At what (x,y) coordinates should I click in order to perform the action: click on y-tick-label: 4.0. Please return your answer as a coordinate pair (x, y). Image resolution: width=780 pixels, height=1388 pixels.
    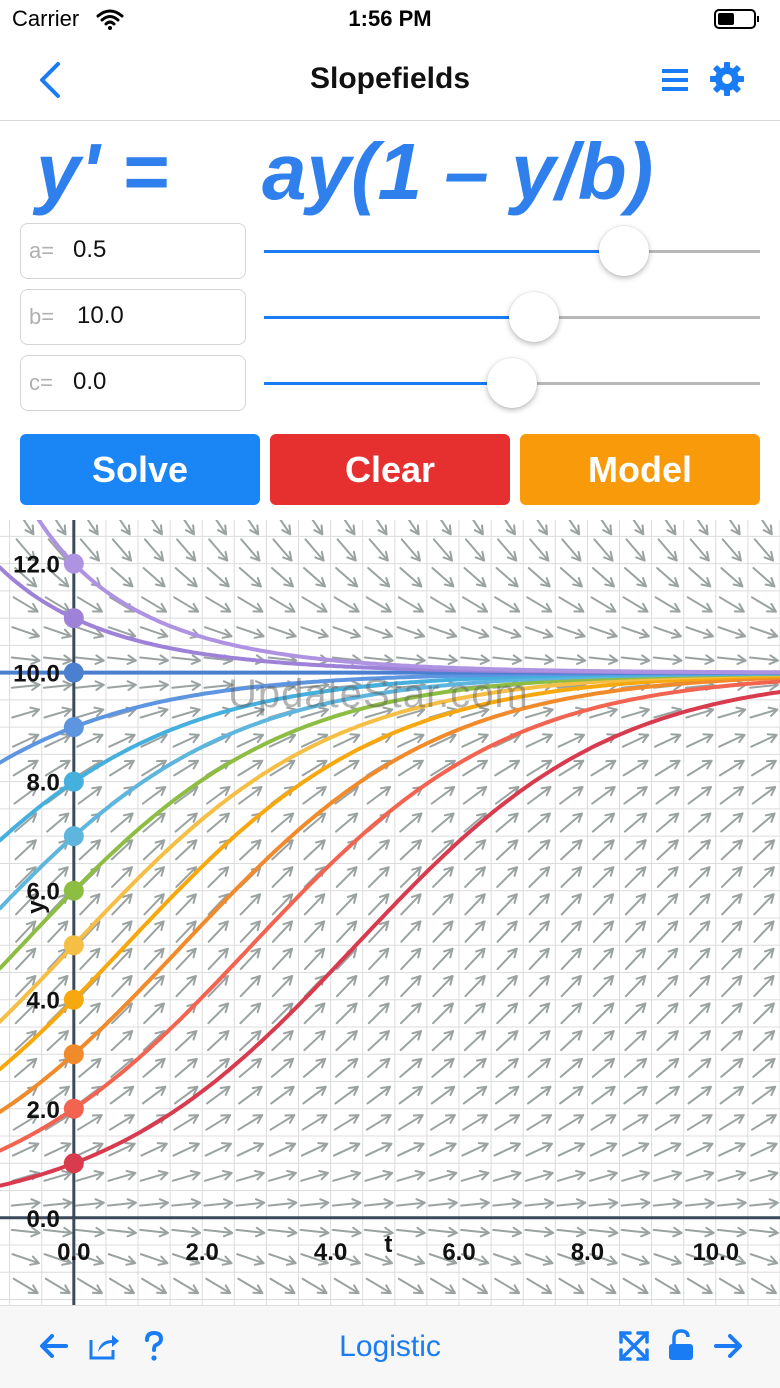
    Looking at the image, I should click on (42, 1001).